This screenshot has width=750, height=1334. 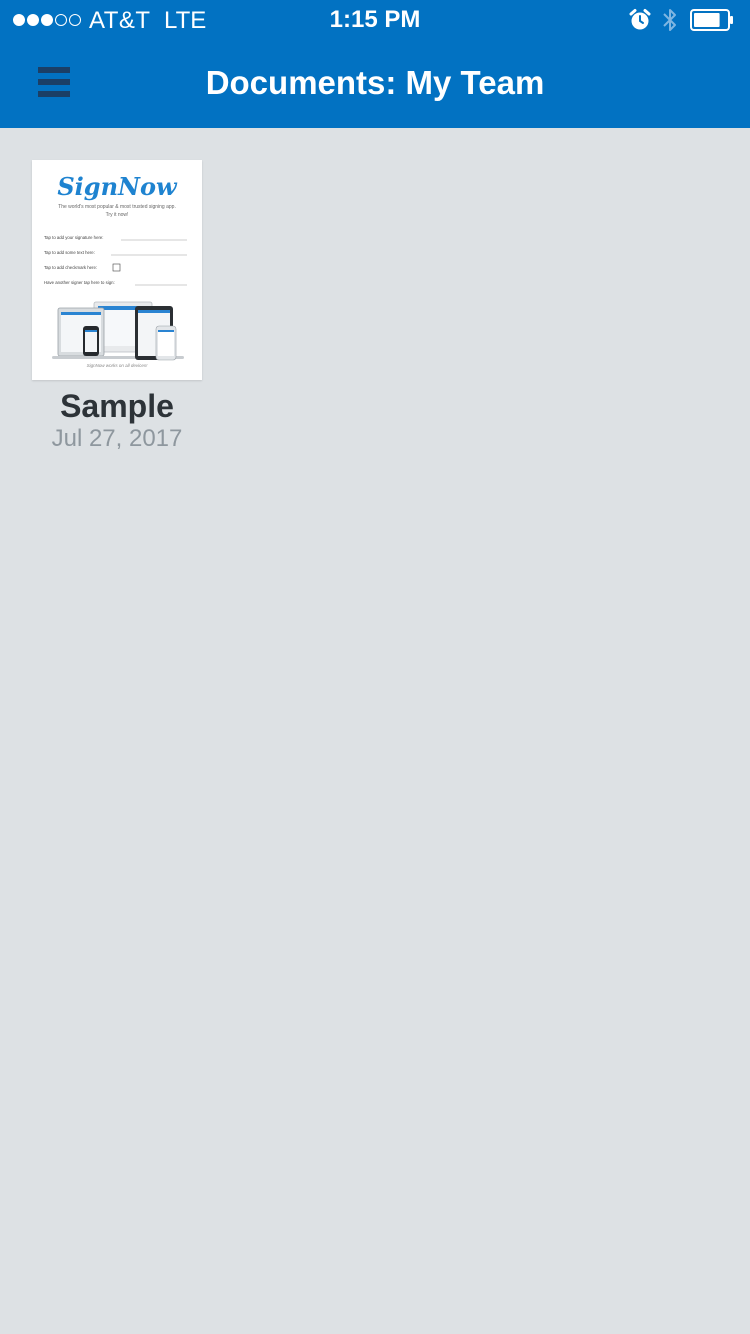 What do you see at coordinates (711, 20) in the screenshot?
I see `battery-icon` at bounding box center [711, 20].